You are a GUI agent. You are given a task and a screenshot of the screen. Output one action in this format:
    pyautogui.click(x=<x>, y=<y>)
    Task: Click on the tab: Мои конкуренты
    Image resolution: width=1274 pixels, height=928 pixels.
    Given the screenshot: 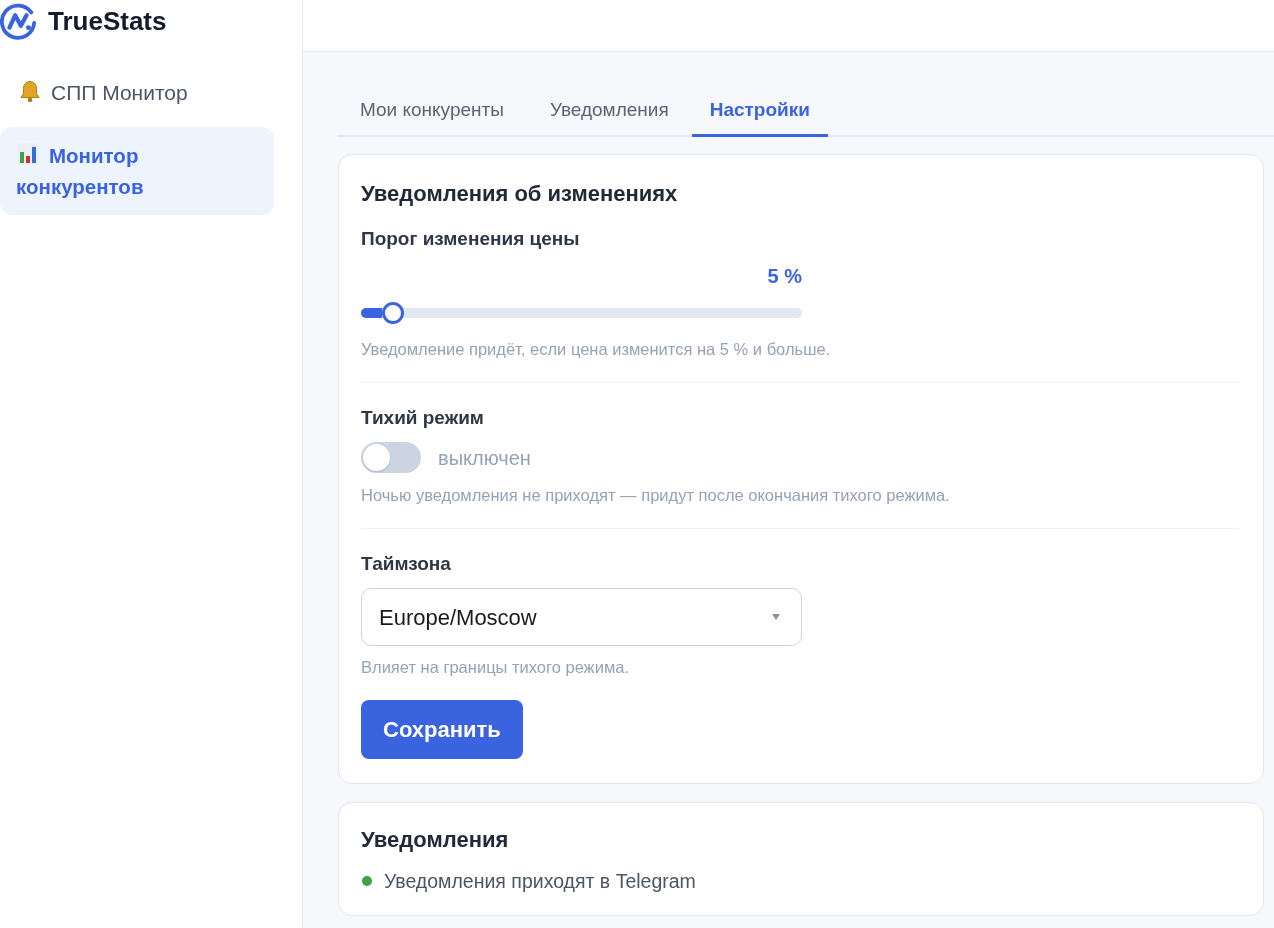 What is the action you would take?
    pyautogui.click(x=432, y=111)
    